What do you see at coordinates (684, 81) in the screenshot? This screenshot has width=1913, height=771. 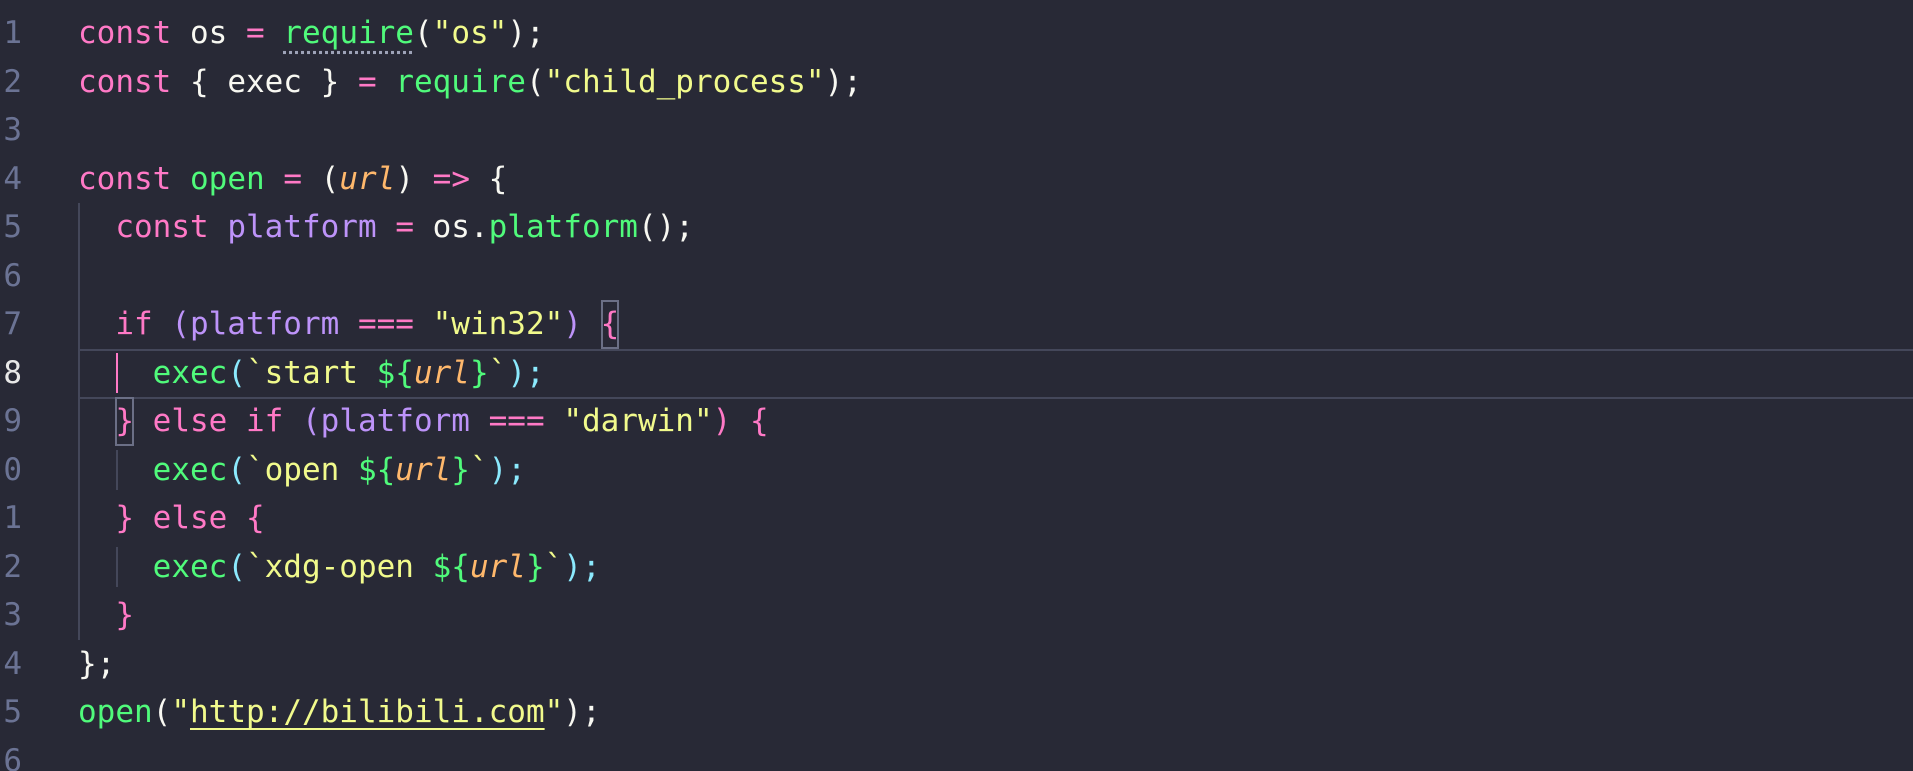 I see `code-token: "child_process"` at bounding box center [684, 81].